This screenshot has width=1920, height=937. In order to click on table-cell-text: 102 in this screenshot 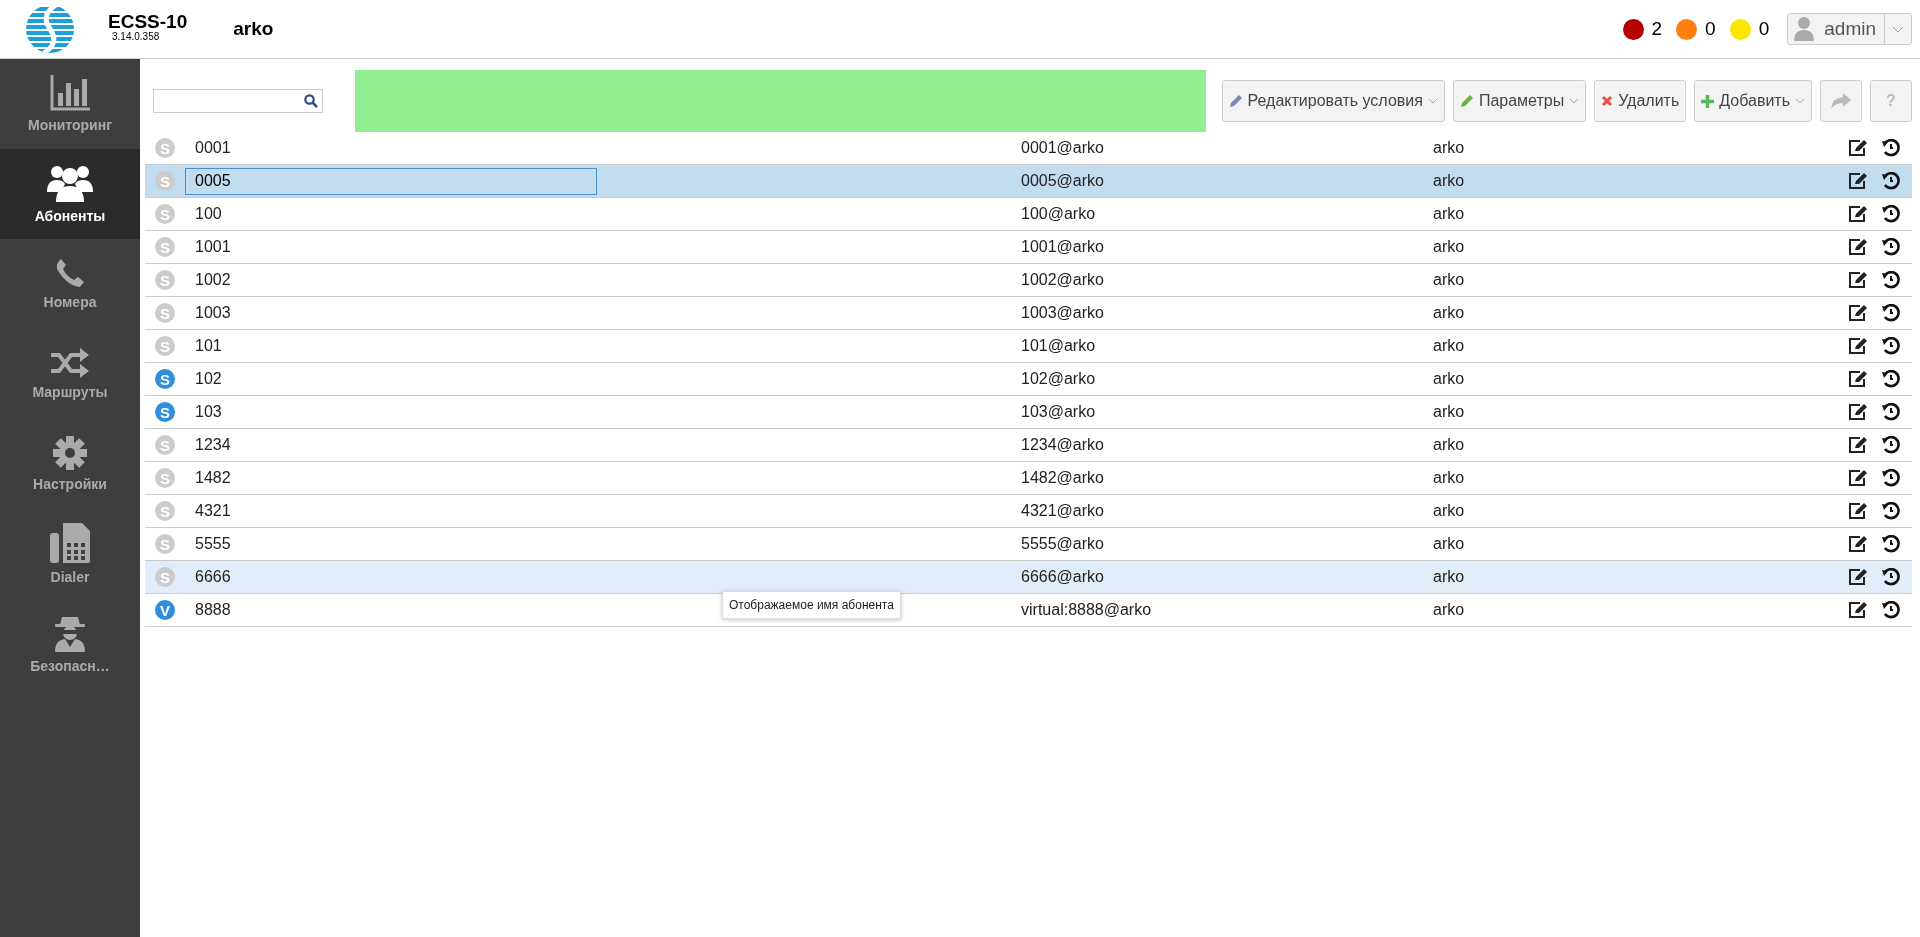, I will do `click(208, 378)`.